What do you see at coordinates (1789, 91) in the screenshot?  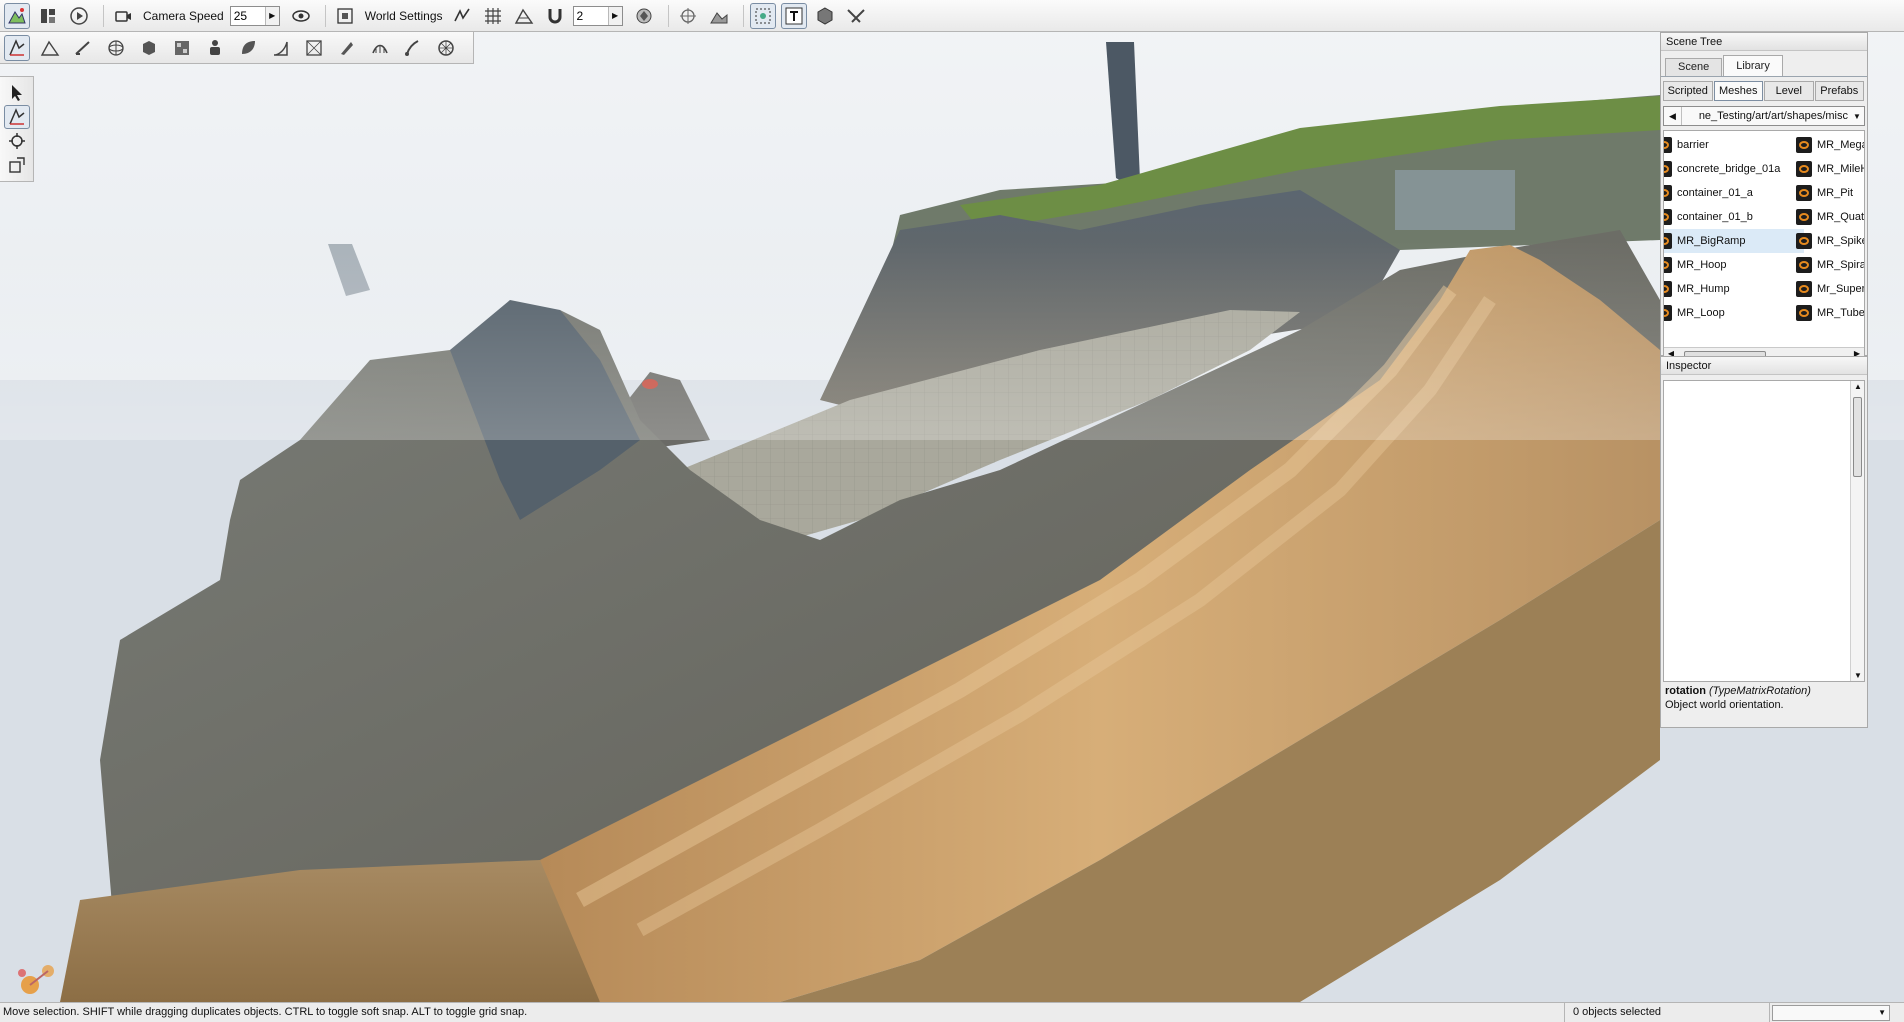 I see `subtab-level: Level` at bounding box center [1789, 91].